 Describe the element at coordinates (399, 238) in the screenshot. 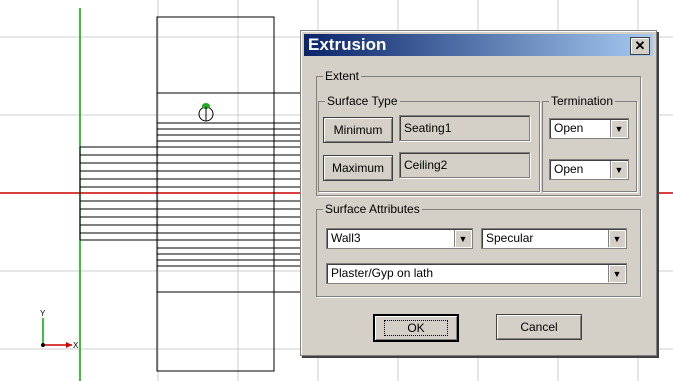

I see `surface-select: Wall3 ▼` at that location.